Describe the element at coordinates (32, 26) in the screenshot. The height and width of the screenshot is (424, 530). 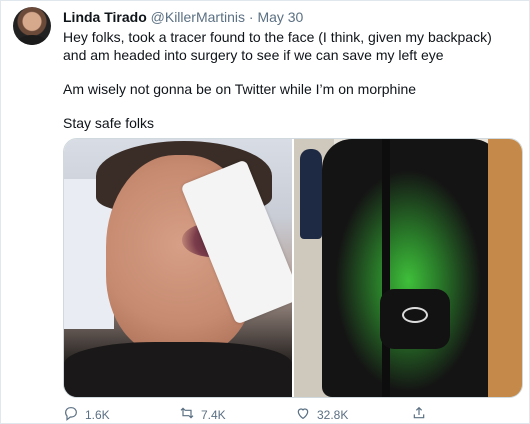
I see `avatar` at that location.